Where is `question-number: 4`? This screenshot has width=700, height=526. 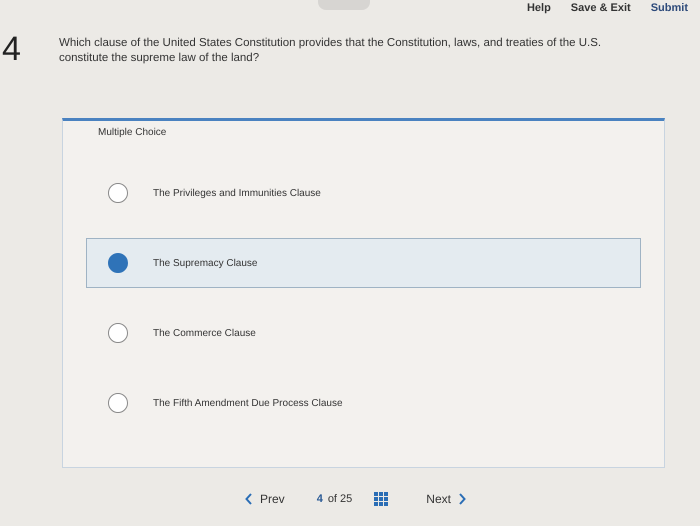 question-number: 4 is located at coordinates (12, 51).